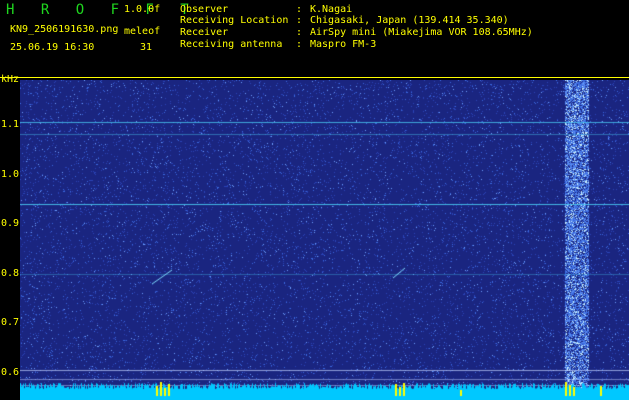 The width and height of the screenshot is (629, 400). I want to click on info-val-location: Chigasaki, Japan (139.414 35.340), so click(409, 20).